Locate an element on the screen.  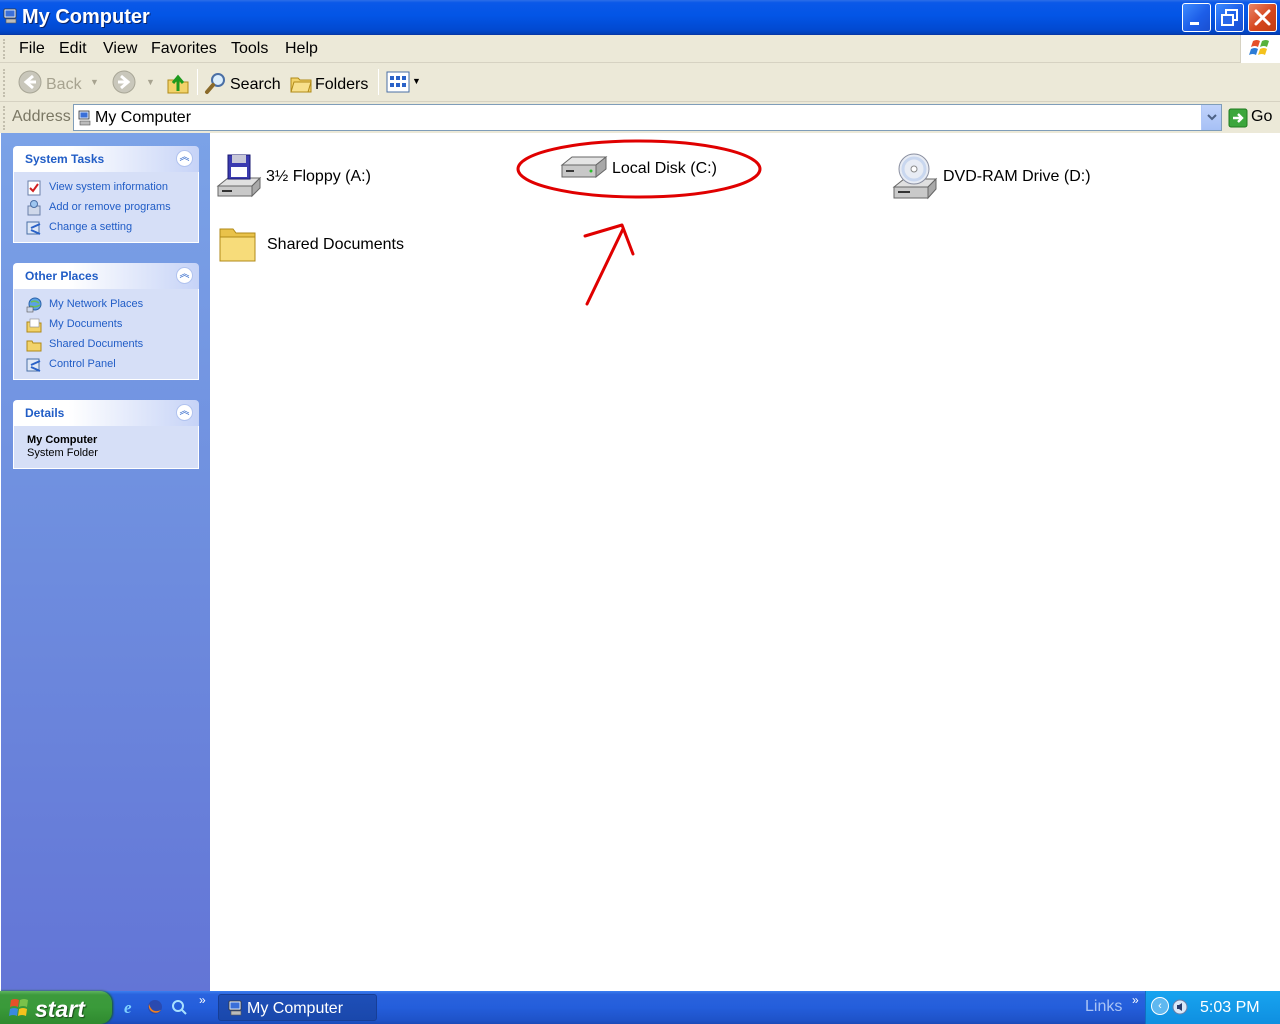
task-label: View system information is located at coordinates (109, 187).